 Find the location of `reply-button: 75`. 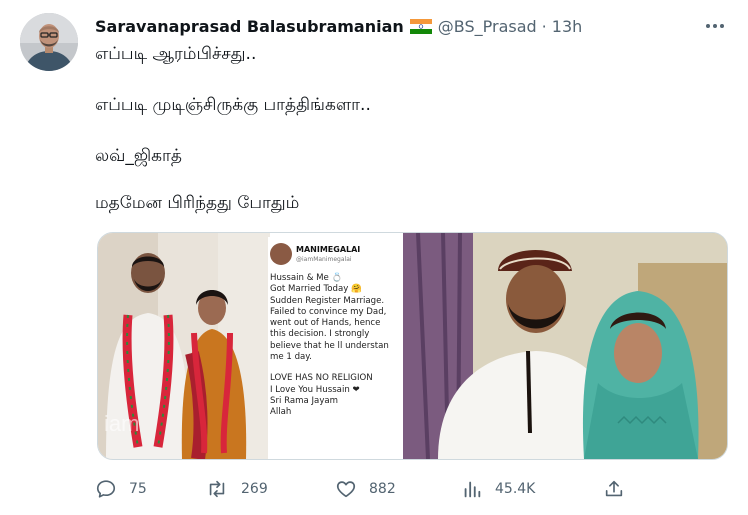

reply-button: 75 is located at coordinates (121, 489).